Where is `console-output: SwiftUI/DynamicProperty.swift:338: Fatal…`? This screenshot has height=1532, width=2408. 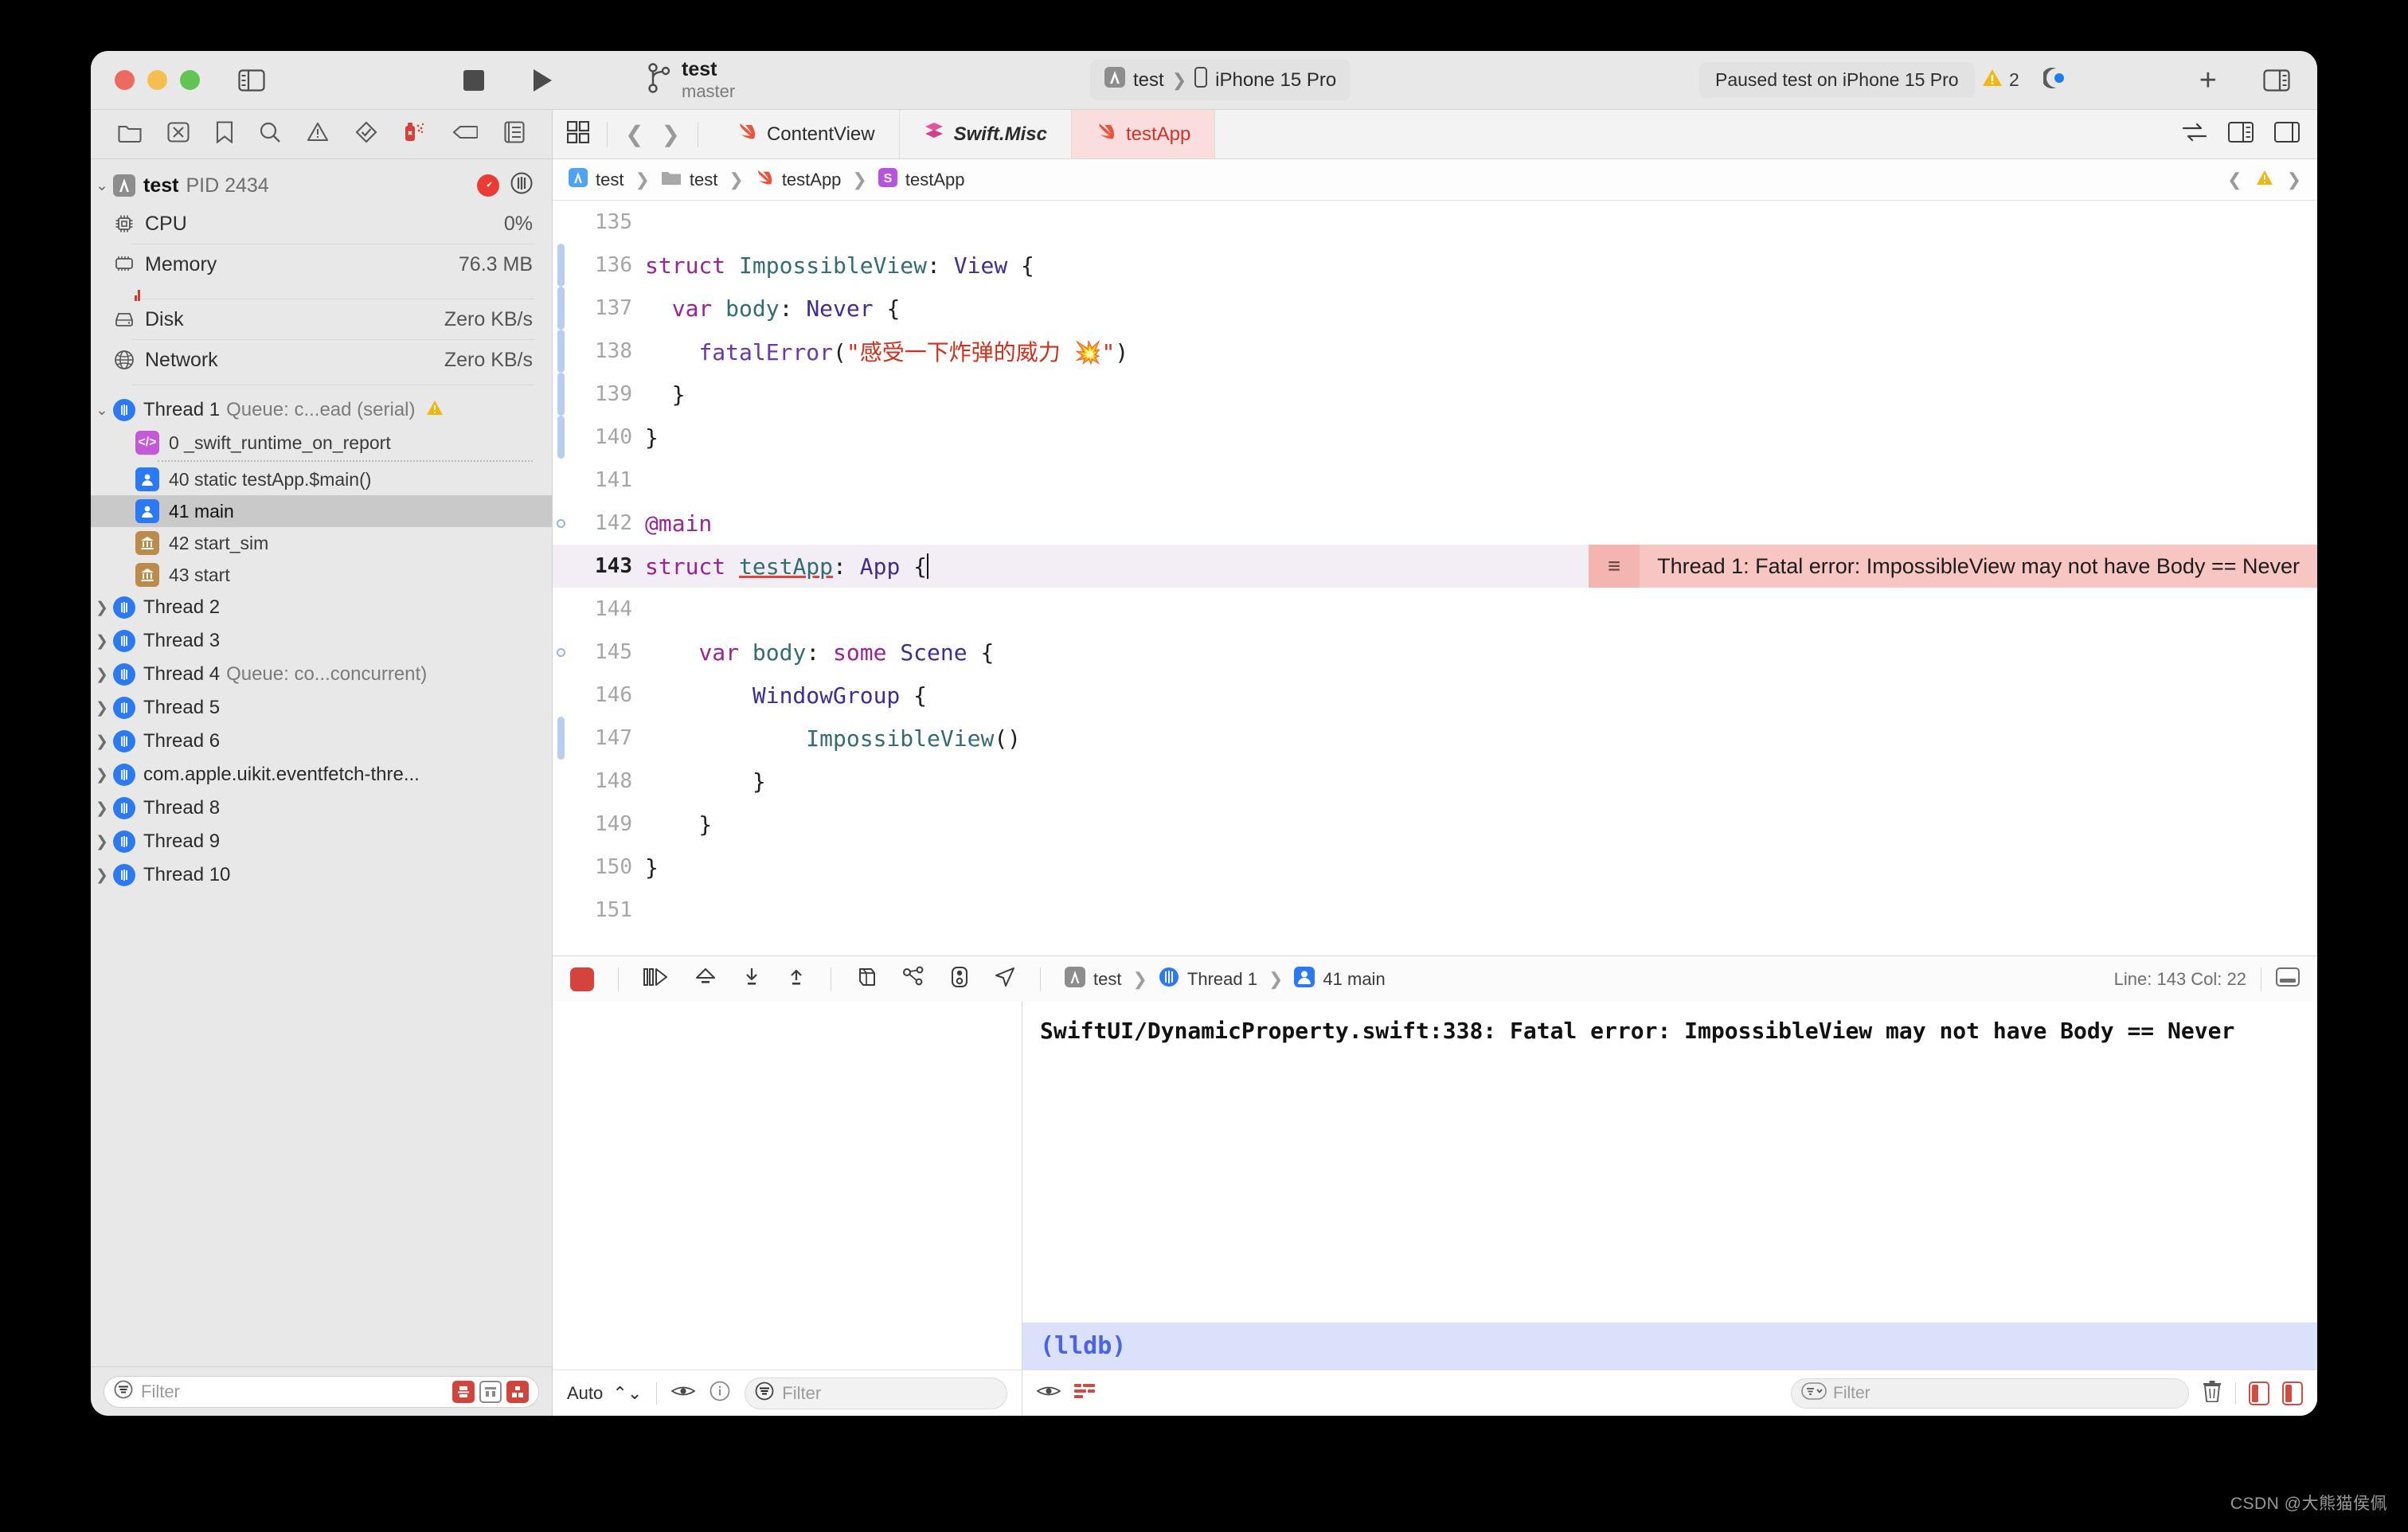
console-output: SwiftUI/DynamicProperty.swift:338: Fatal… is located at coordinates (1669, 1162).